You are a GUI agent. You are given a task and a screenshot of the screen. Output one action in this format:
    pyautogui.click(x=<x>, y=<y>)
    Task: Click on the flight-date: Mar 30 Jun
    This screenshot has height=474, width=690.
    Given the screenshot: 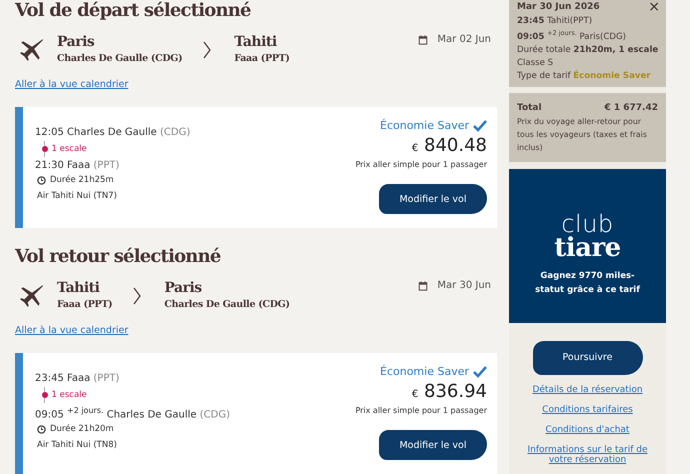 What is the action you would take?
    pyautogui.click(x=464, y=285)
    